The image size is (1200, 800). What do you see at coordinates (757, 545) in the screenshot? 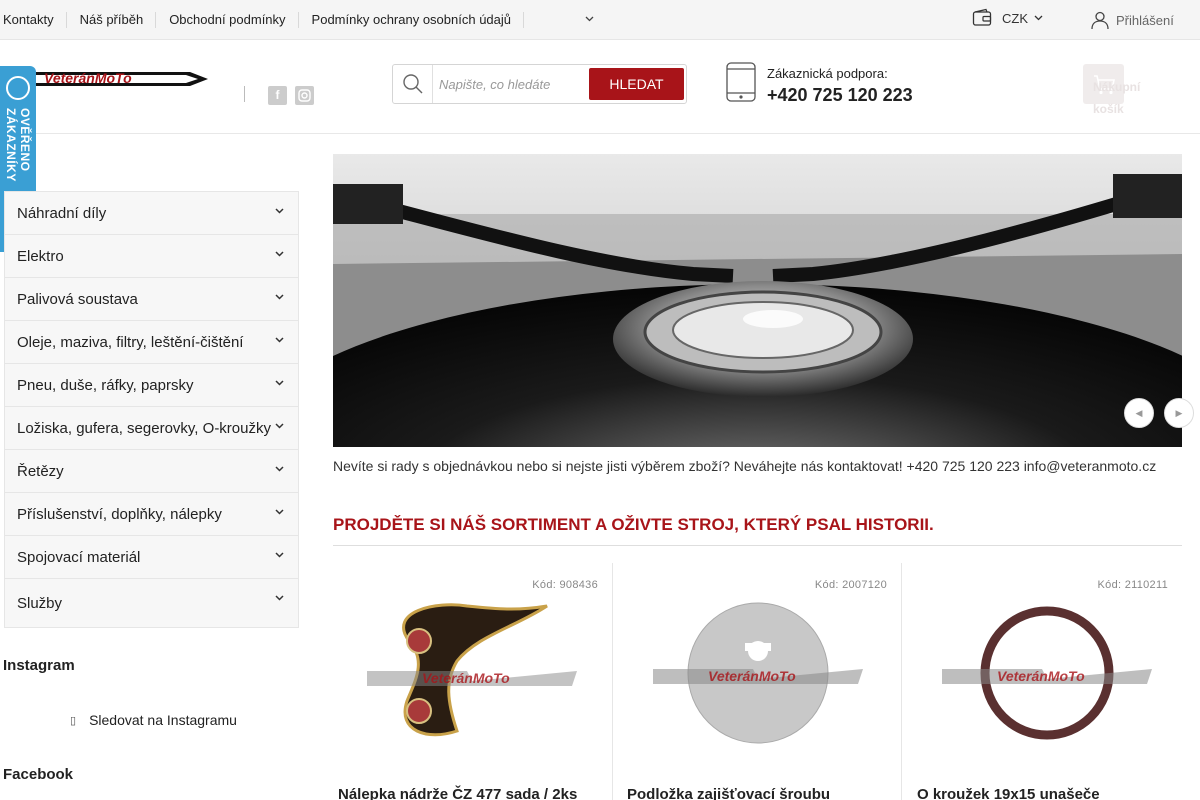
I see `section-divider` at bounding box center [757, 545].